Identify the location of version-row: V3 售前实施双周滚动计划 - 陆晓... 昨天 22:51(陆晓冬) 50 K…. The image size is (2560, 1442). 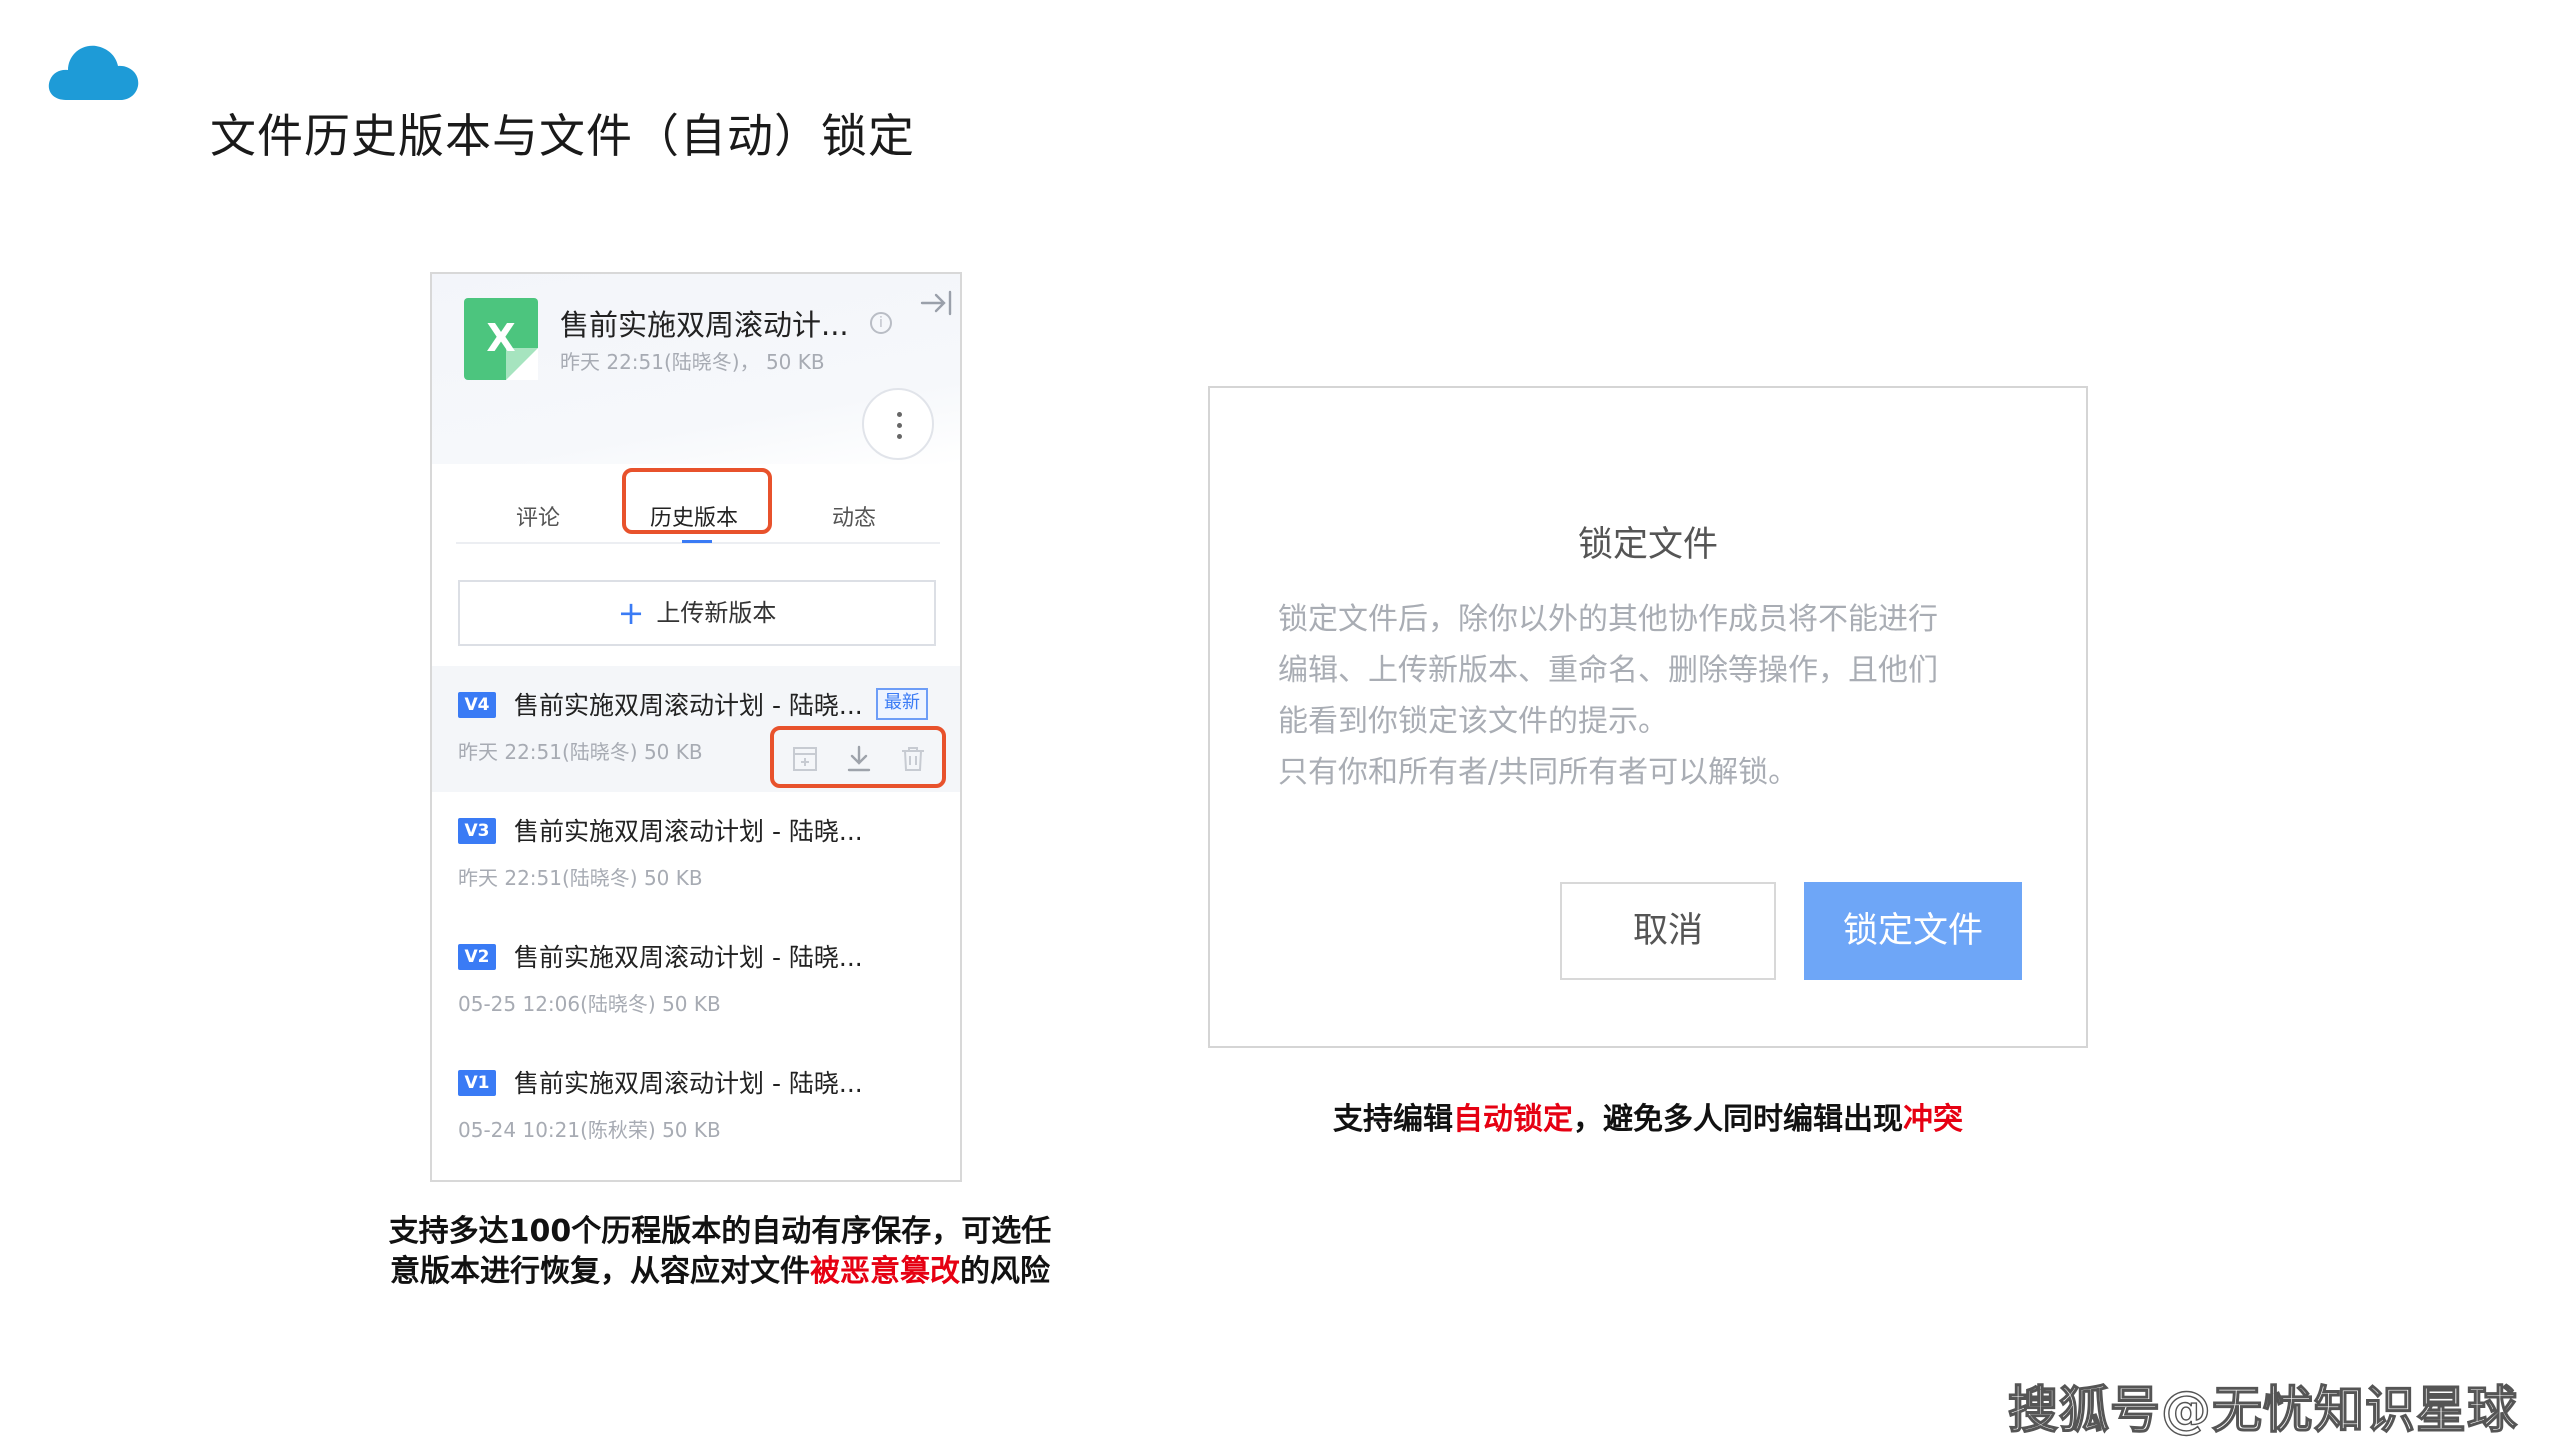
(696, 855).